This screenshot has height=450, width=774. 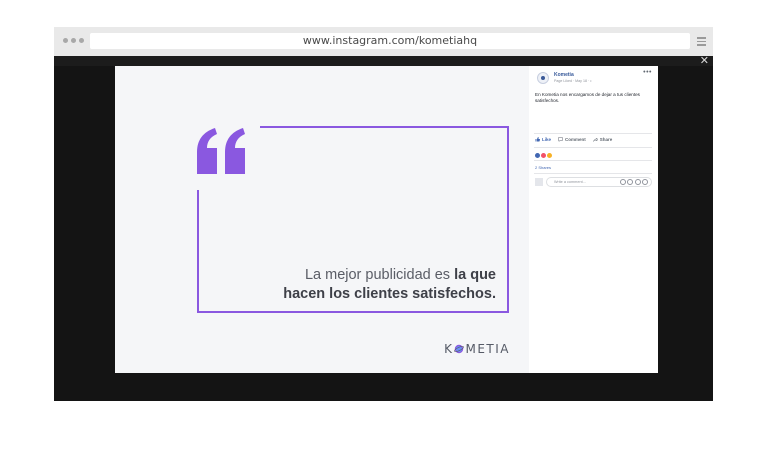 What do you see at coordinates (564, 75) in the screenshot?
I see `page-name-link: Kometia` at bounding box center [564, 75].